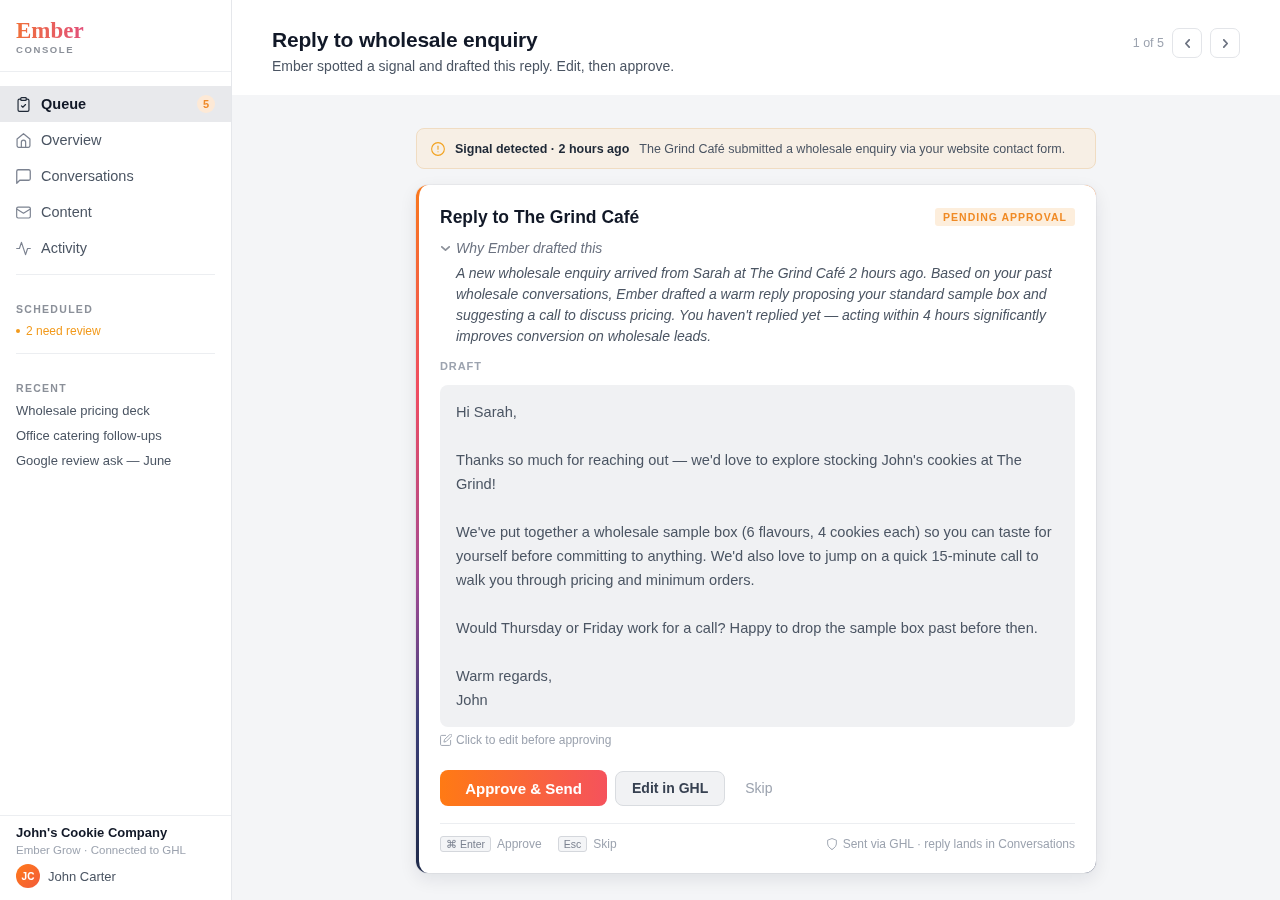  What do you see at coordinates (670, 788) in the screenshot?
I see `edit-button: Edit in GHL` at bounding box center [670, 788].